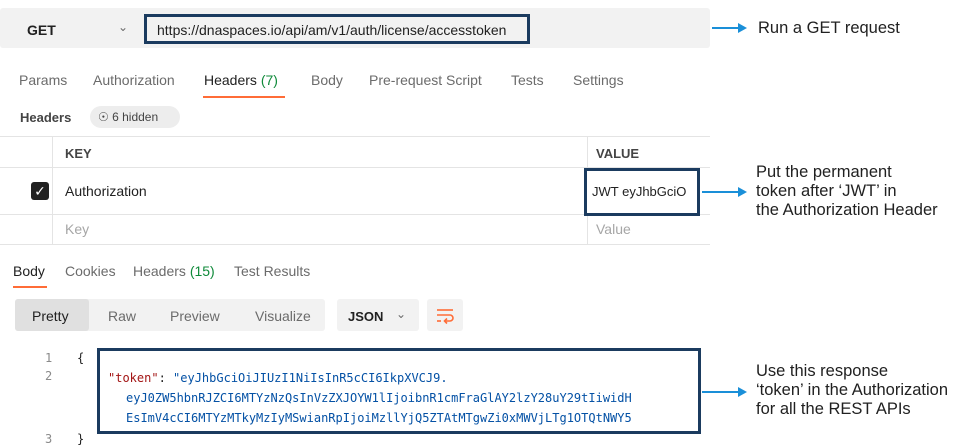  What do you see at coordinates (833, 409) in the screenshot?
I see `annotation-response-line: for all the REST APIs` at bounding box center [833, 409].